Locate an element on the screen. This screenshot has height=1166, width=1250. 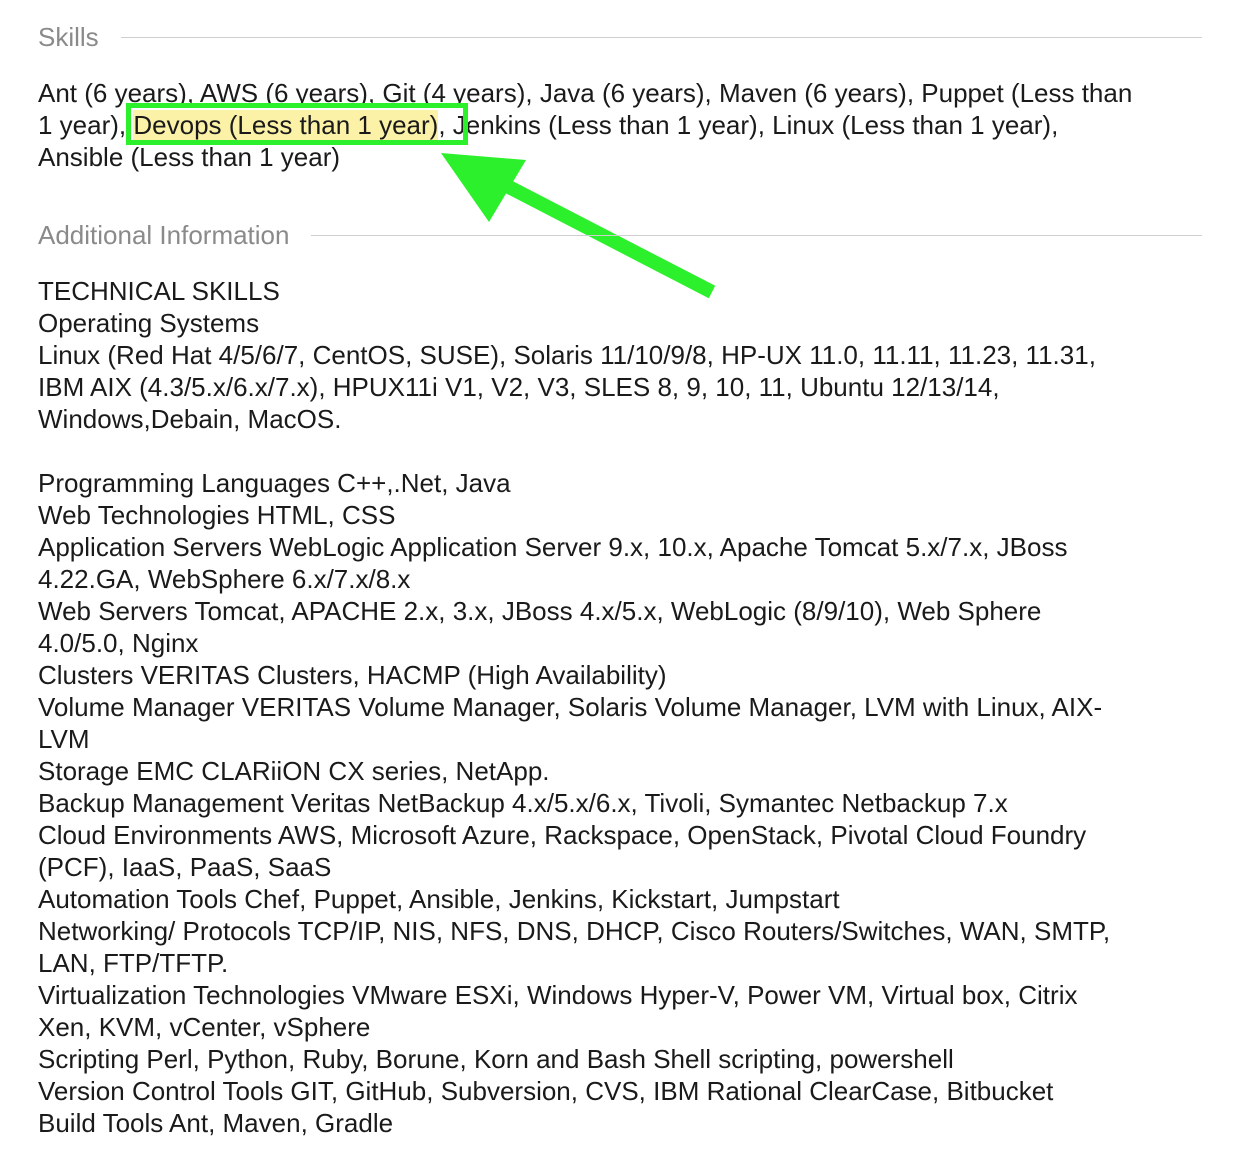
info-line: 4.22.GA, WebSphere 6.x/7.x/8.x is located at coordinates (224, 579).